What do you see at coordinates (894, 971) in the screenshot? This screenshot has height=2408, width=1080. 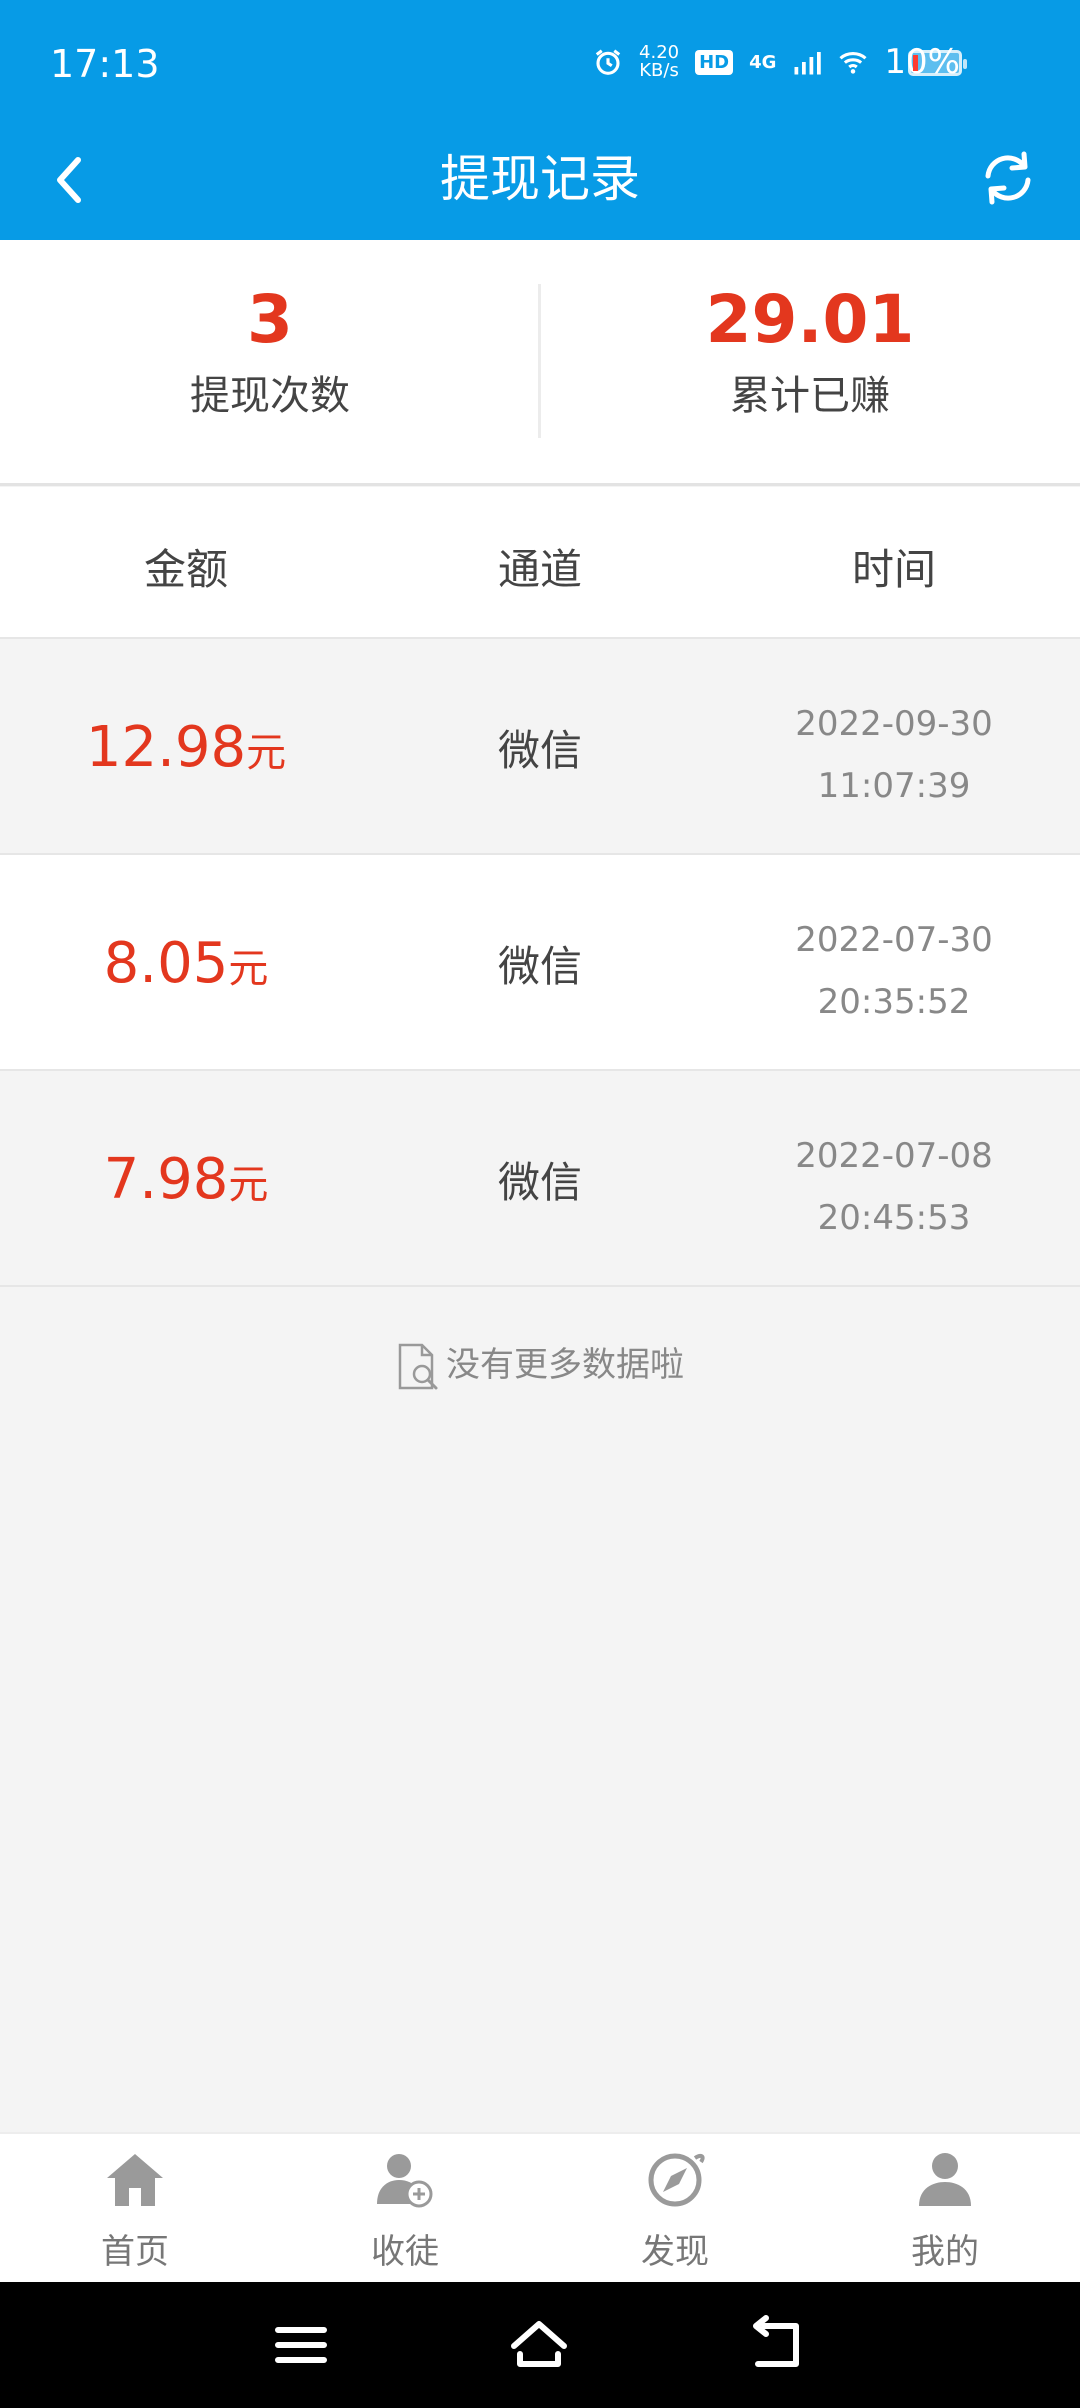 I see `row-time: 2022-07-30 20:35:52` at bounding box center [894, 971].